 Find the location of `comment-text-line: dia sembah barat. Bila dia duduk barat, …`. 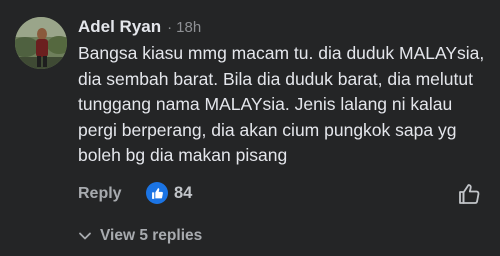

comment-text-line: dia sembah barat. Bila dia duduk barat, … is located at coordinates (275, 78).